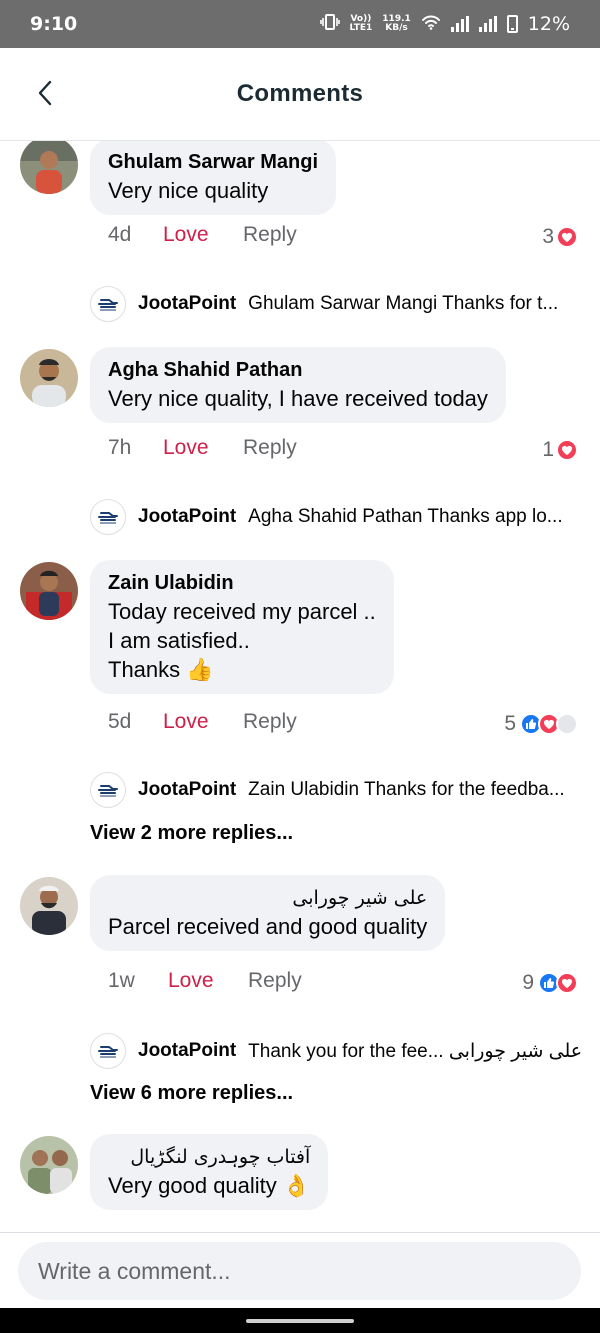 Image resolution: width=600 pixels, height=1333 pixels. Describe the element at coordinates (209, 1172) in the screenshot. I see `comment-bubble: آفتاب چوہدری لنگڑیال Very good quality 👌` at that location.